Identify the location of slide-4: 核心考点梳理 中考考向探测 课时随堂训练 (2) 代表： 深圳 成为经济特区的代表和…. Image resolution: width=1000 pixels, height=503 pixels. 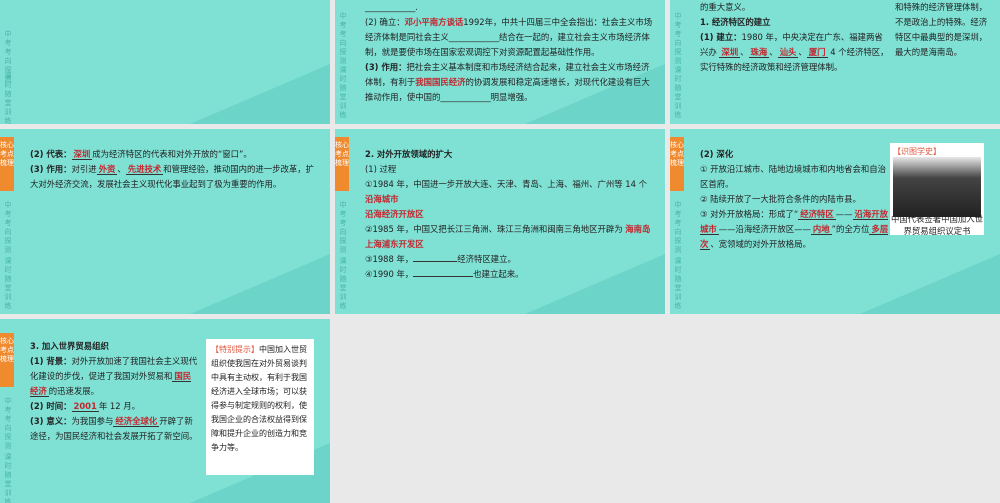
(165, 221).